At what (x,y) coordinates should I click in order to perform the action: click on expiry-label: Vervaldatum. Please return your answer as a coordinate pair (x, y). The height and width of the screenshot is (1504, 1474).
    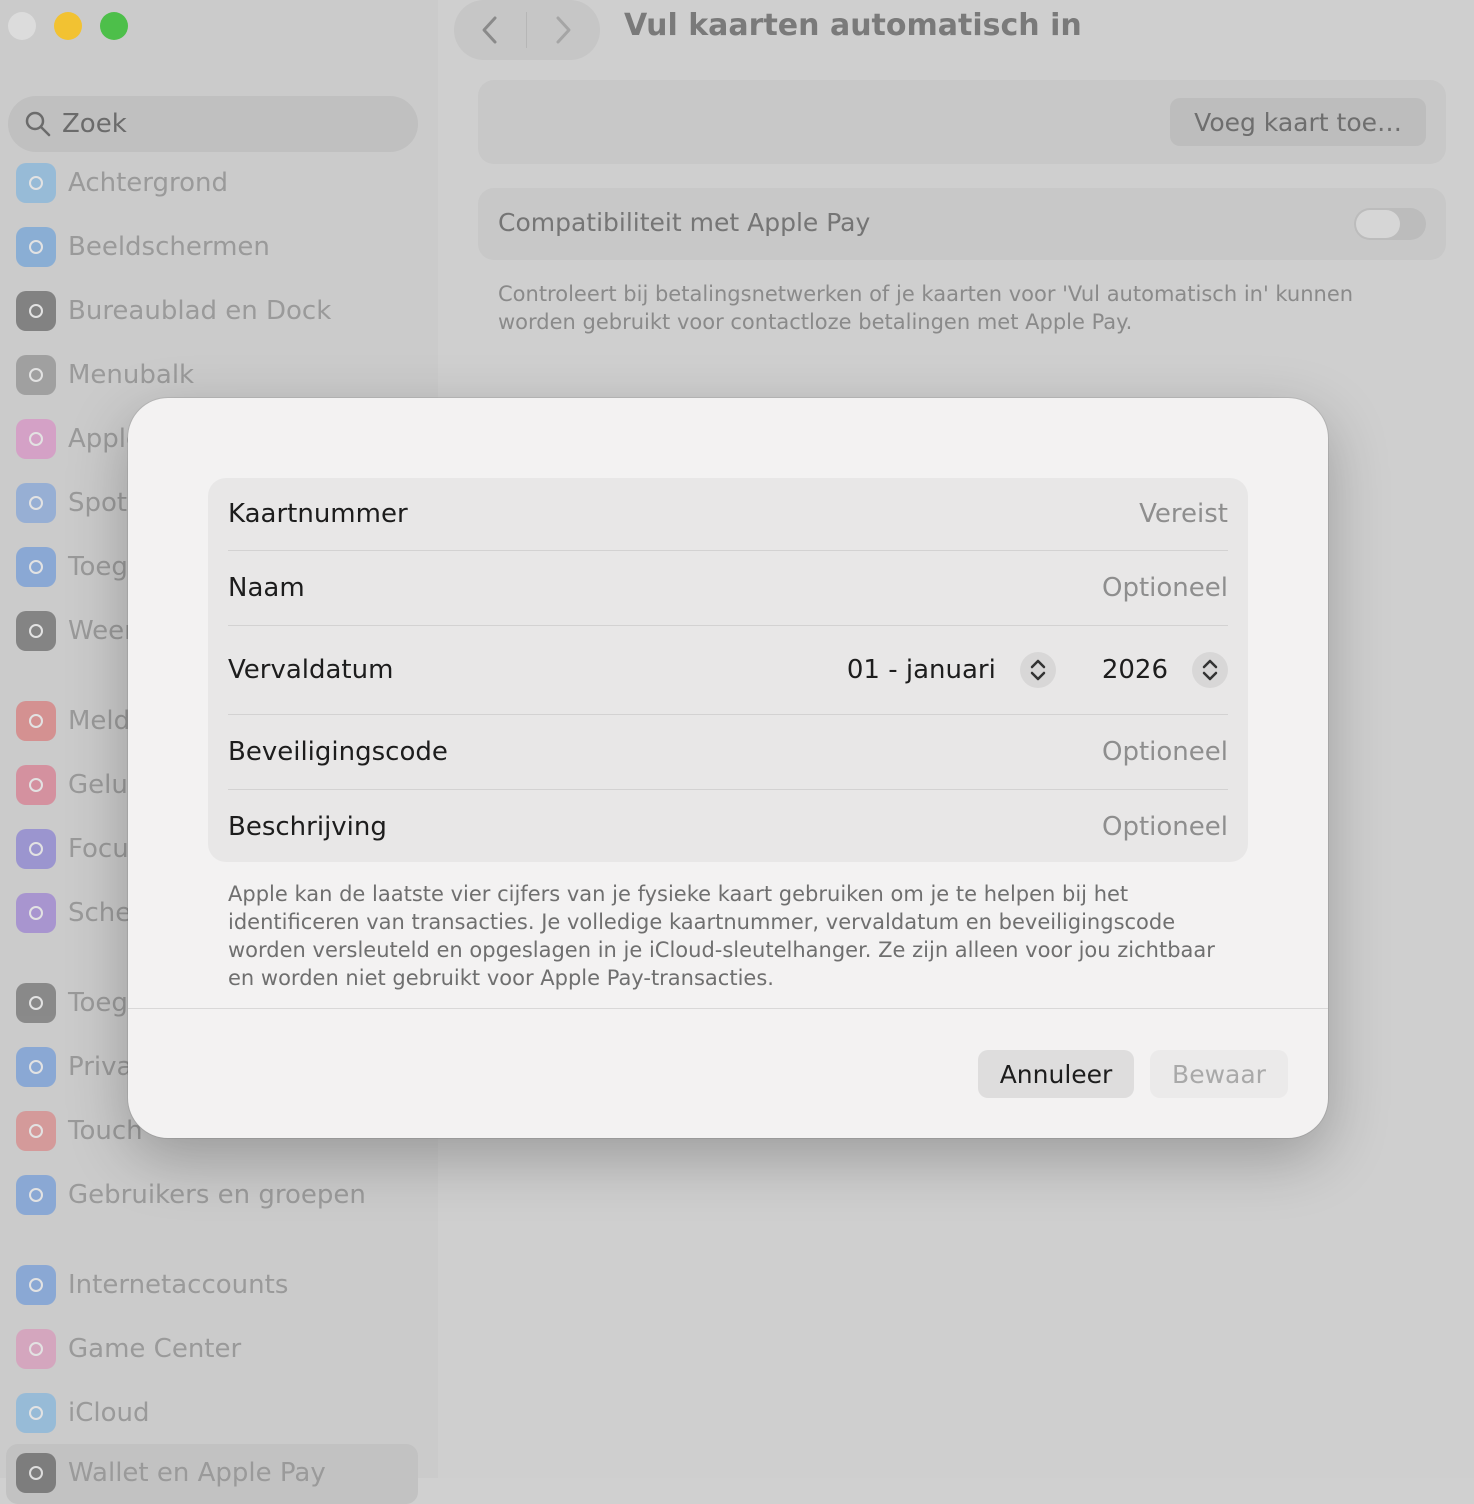
    Looking at the image, I should click on (311, 670).